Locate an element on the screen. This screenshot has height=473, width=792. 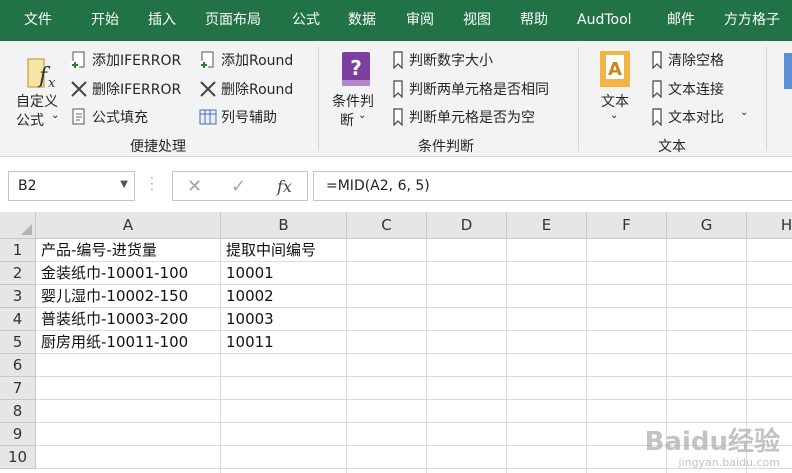
add-iferror-icon is located at coordinates (78, 60).